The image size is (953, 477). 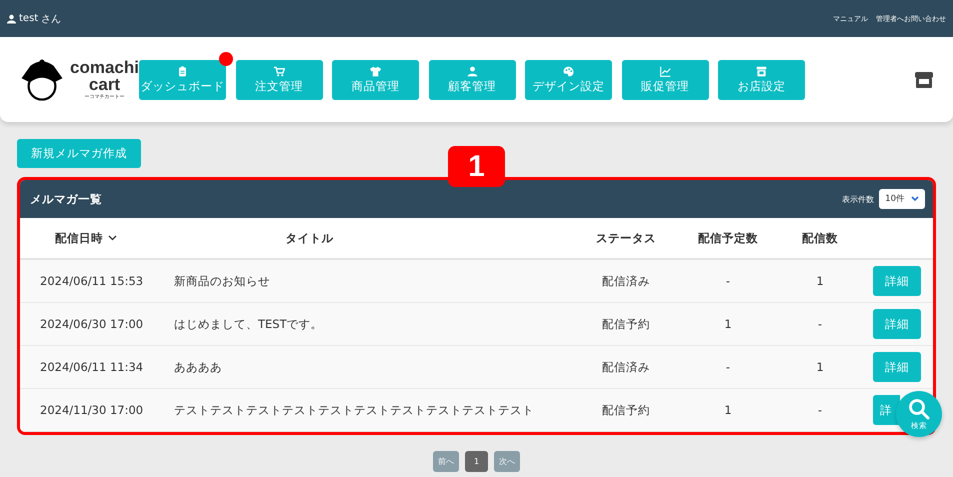 I want to click on panel-title: メルマガ一覧, so click(x=66, y=199).